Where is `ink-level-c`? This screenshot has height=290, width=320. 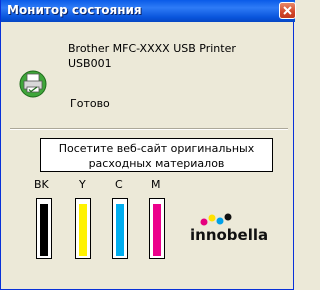 ink-level-c is located at coordinates (120, 230).